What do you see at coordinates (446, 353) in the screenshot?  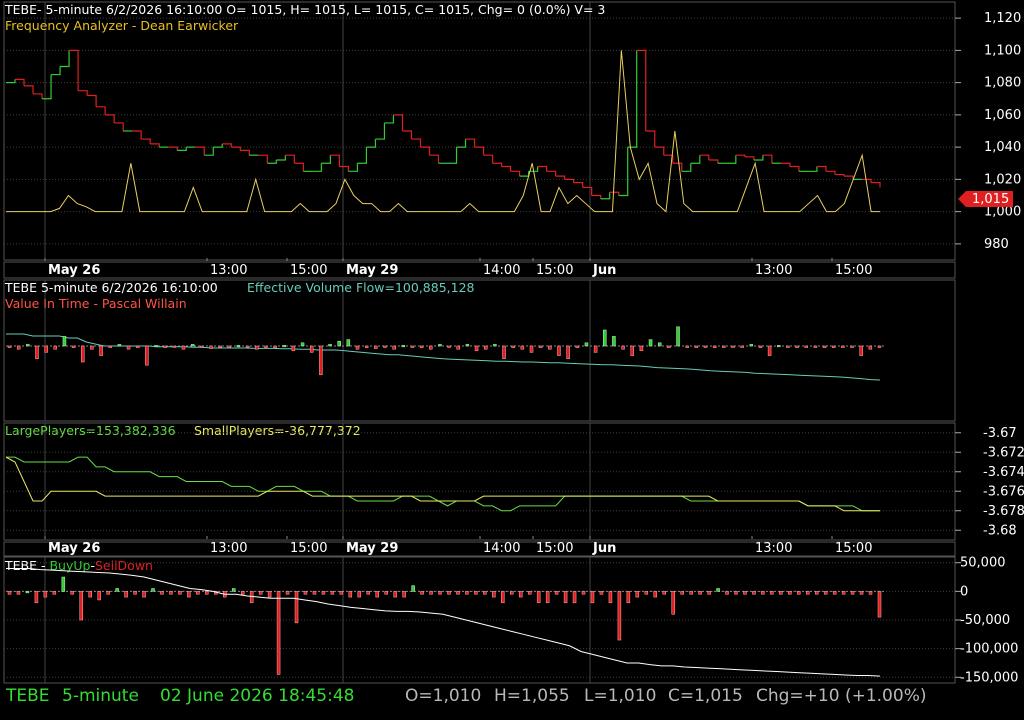 I see `volume-flow-series` at bounding box center [446, 353].